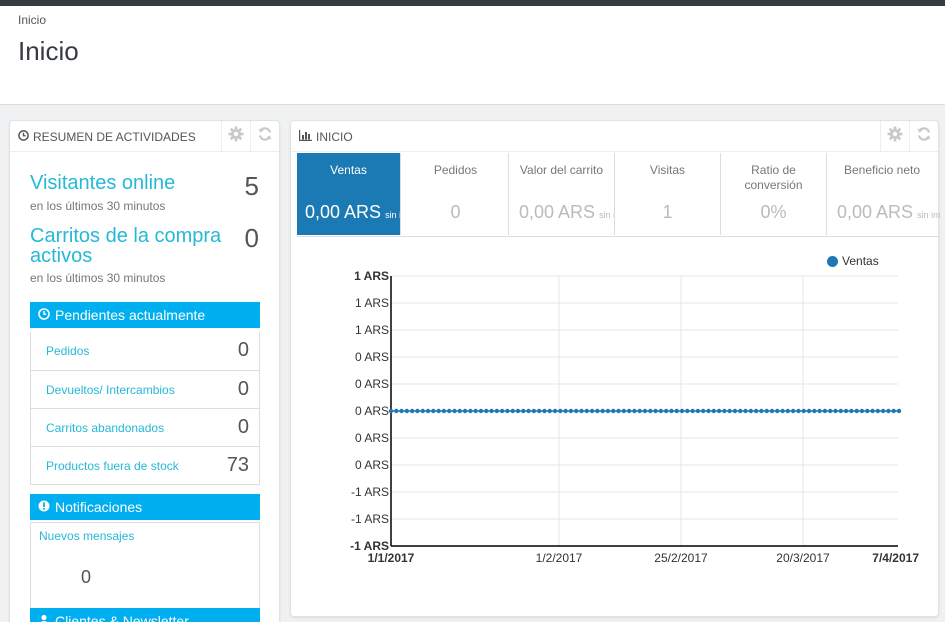 This screenshot has height=622, width=945. I want to click on x-tick-label: 20/3/2017, so click(803, 558).